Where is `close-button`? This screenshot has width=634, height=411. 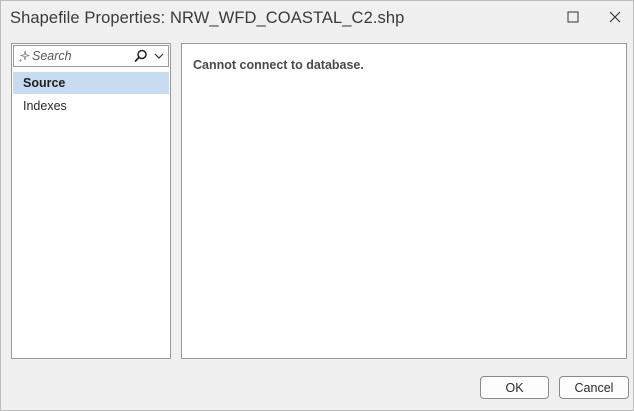 close-button is located at coordinates (615, 17).